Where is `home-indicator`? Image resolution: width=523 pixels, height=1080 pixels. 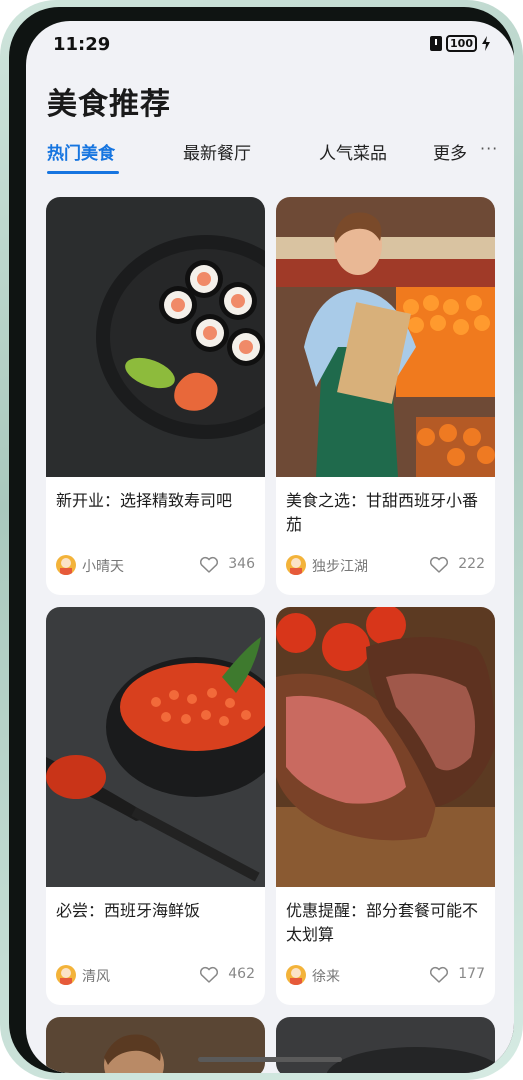 home-indicator is located at coordinates (270, 1059).